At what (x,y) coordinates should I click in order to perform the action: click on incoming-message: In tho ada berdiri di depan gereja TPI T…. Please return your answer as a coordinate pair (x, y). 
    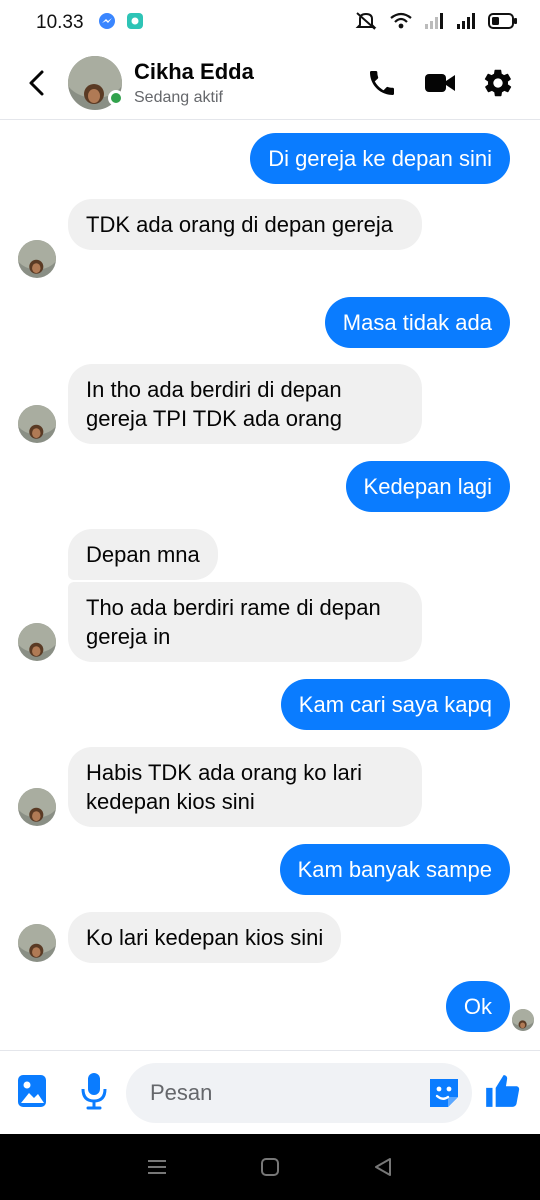
    Looking at the image, I should click on (245, 404).